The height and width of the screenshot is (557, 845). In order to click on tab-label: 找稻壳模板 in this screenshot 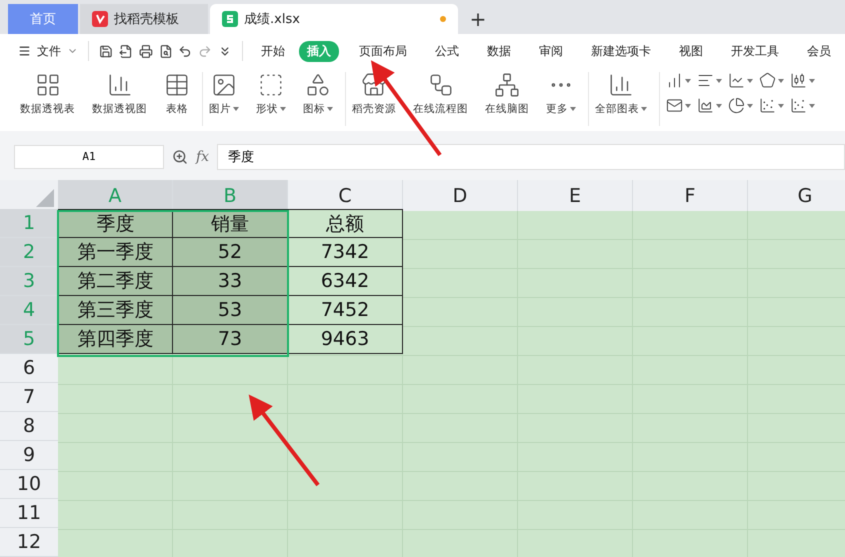, I will do `click(146, 19)`.